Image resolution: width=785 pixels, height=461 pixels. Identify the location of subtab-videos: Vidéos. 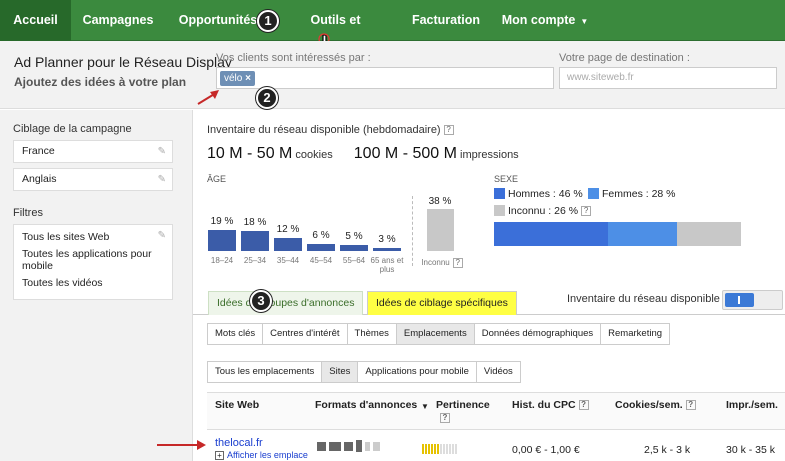
(498, 372).